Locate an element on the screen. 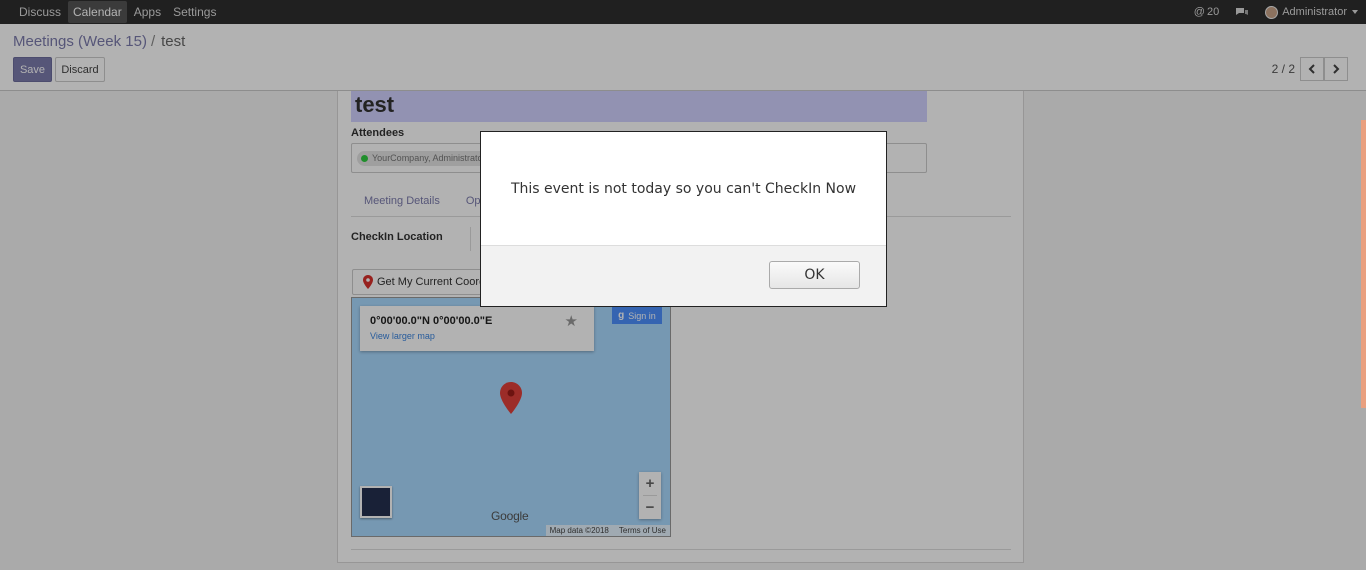 This screenshot has width=1366, height=570. scrollbar-accent is located at coordinates (1363, 264).